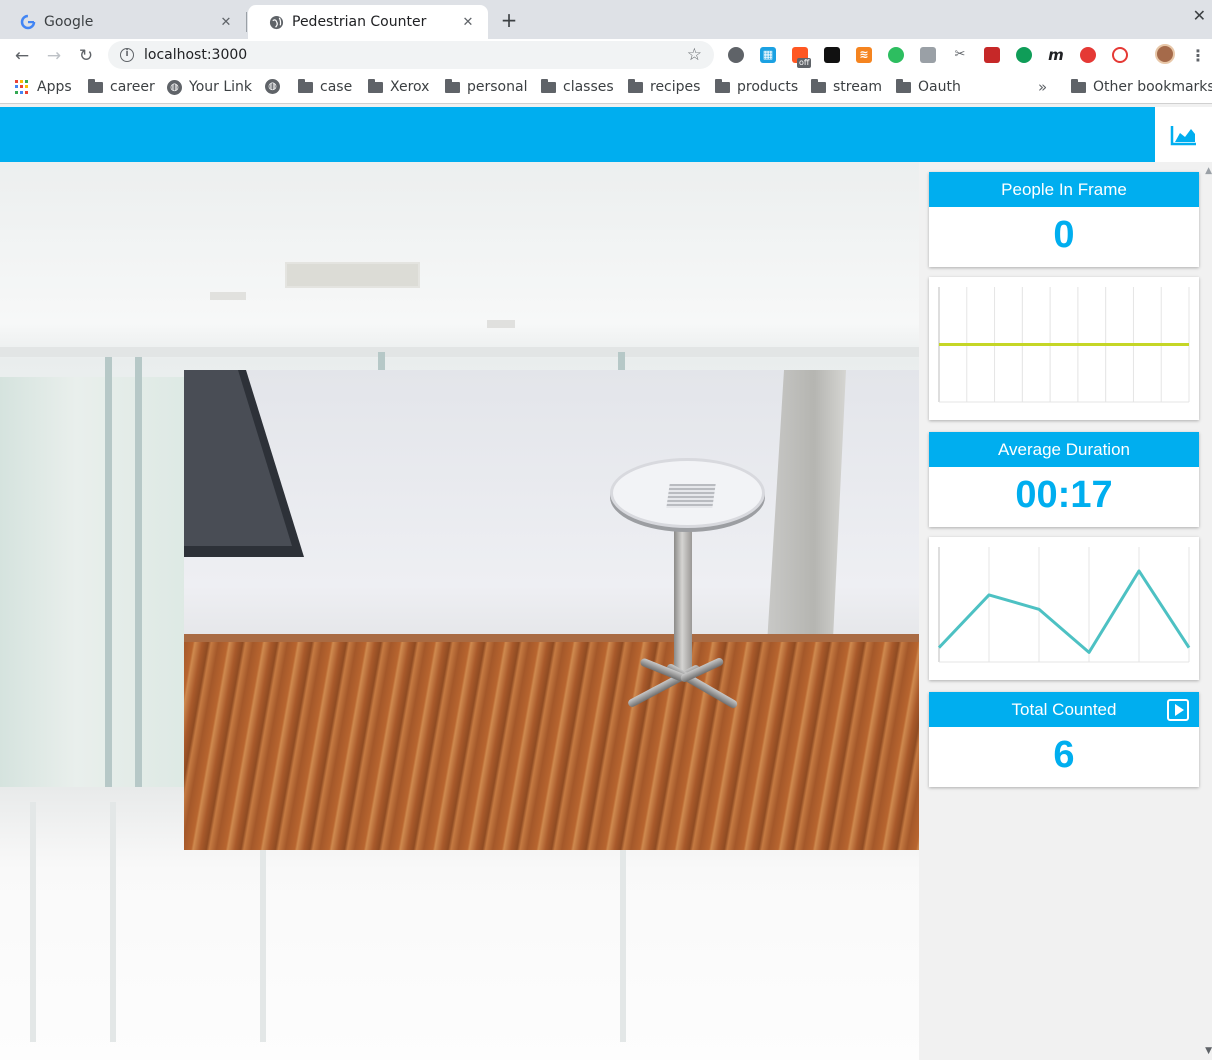 This screenshot has height=1060, width=1212. What do you see at coordinates (132, 87) in the screenshot?
I see `bookmark-label: career` at bounding box center [132, 87].